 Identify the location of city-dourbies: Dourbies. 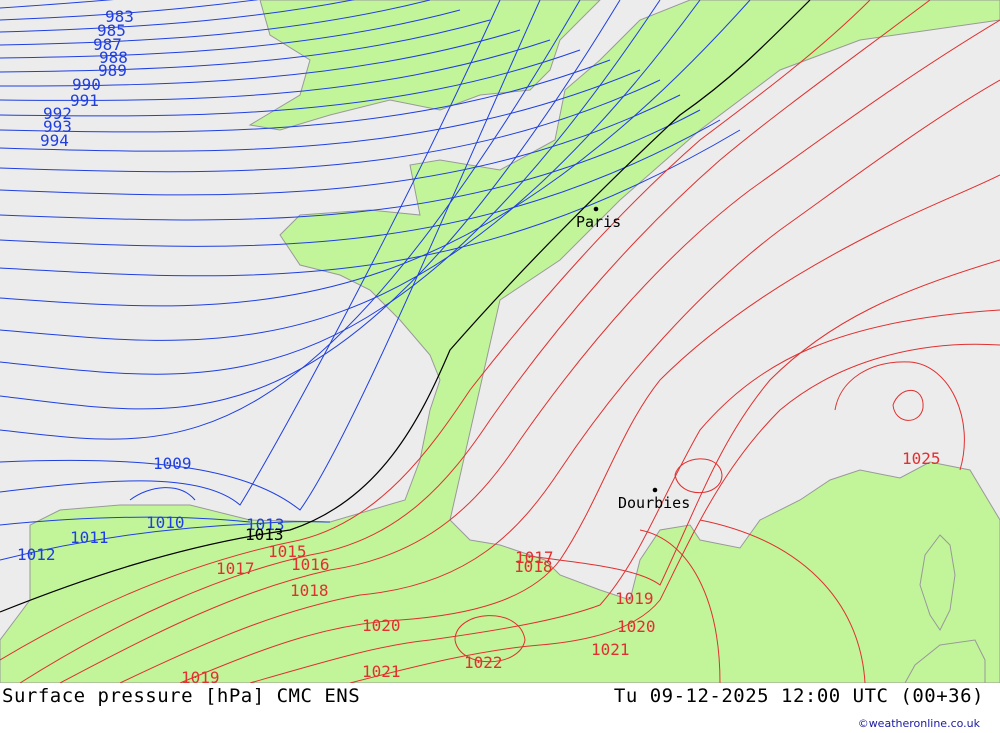
(654, 499).